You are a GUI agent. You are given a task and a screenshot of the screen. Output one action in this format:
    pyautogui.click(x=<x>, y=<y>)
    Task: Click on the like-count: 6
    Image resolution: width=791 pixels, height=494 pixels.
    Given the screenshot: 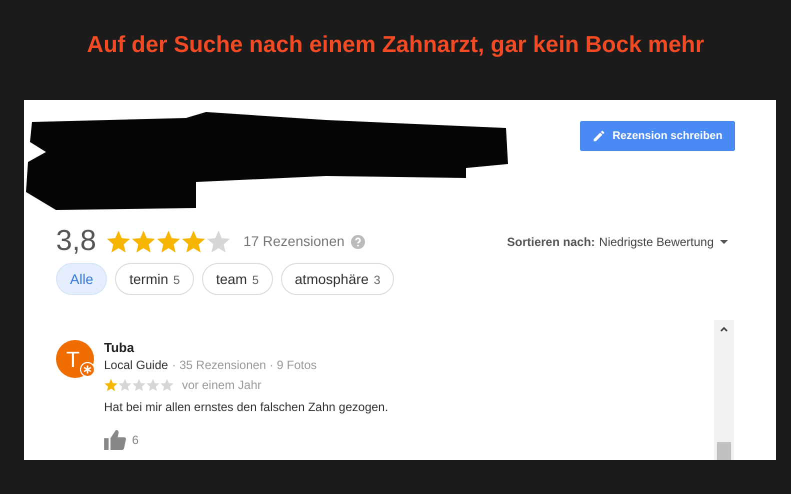 What is the action you would take?
    pyautogui.click(x=135, y=440)
    